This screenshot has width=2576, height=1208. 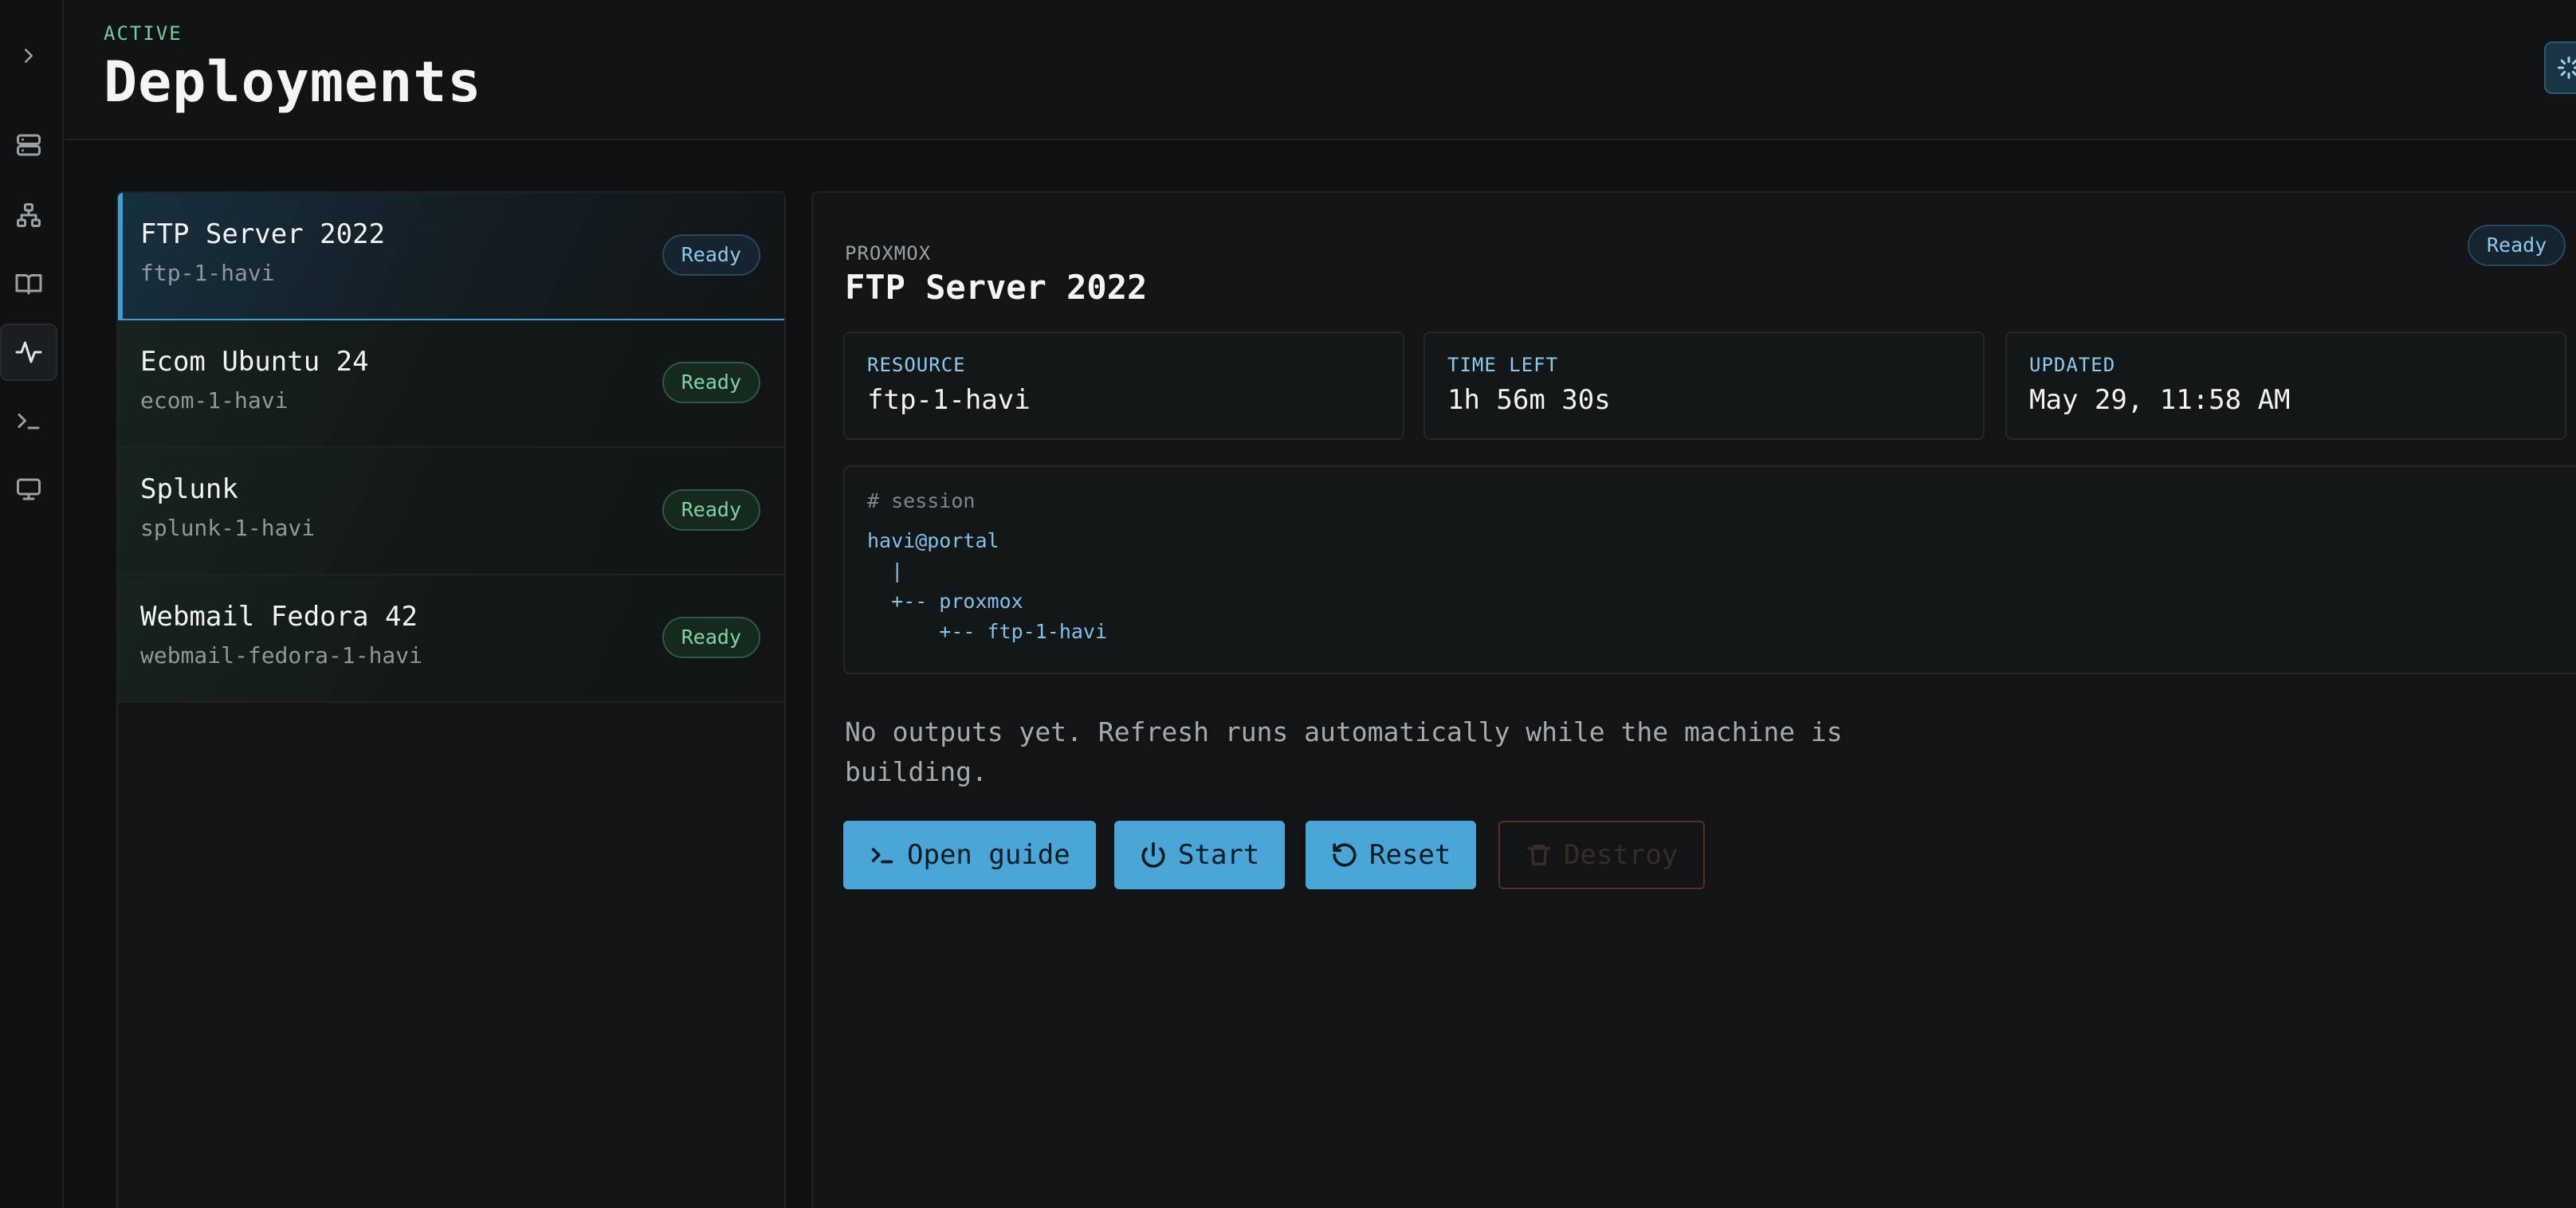 I want to click on server-icon, so click(x=29, y=145).